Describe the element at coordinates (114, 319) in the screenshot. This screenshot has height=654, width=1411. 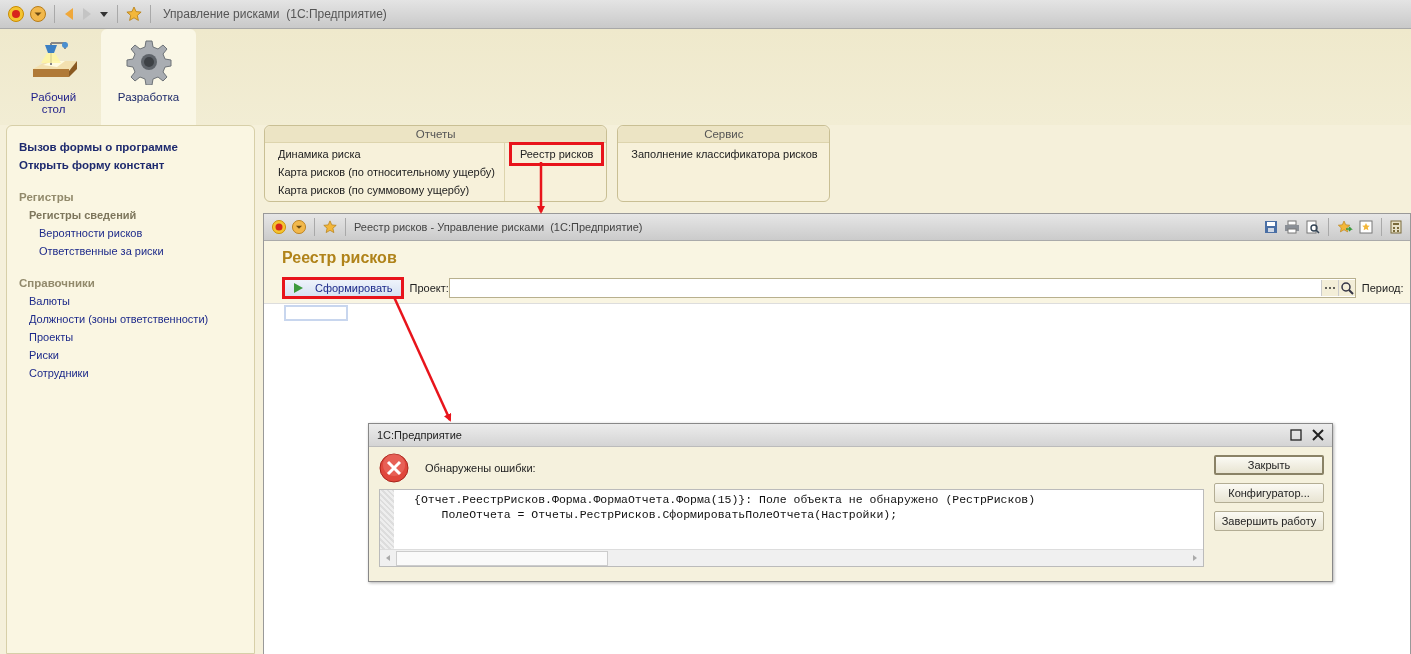
I see `sidebar-link: Должности (зоны ответственности)` at that location.